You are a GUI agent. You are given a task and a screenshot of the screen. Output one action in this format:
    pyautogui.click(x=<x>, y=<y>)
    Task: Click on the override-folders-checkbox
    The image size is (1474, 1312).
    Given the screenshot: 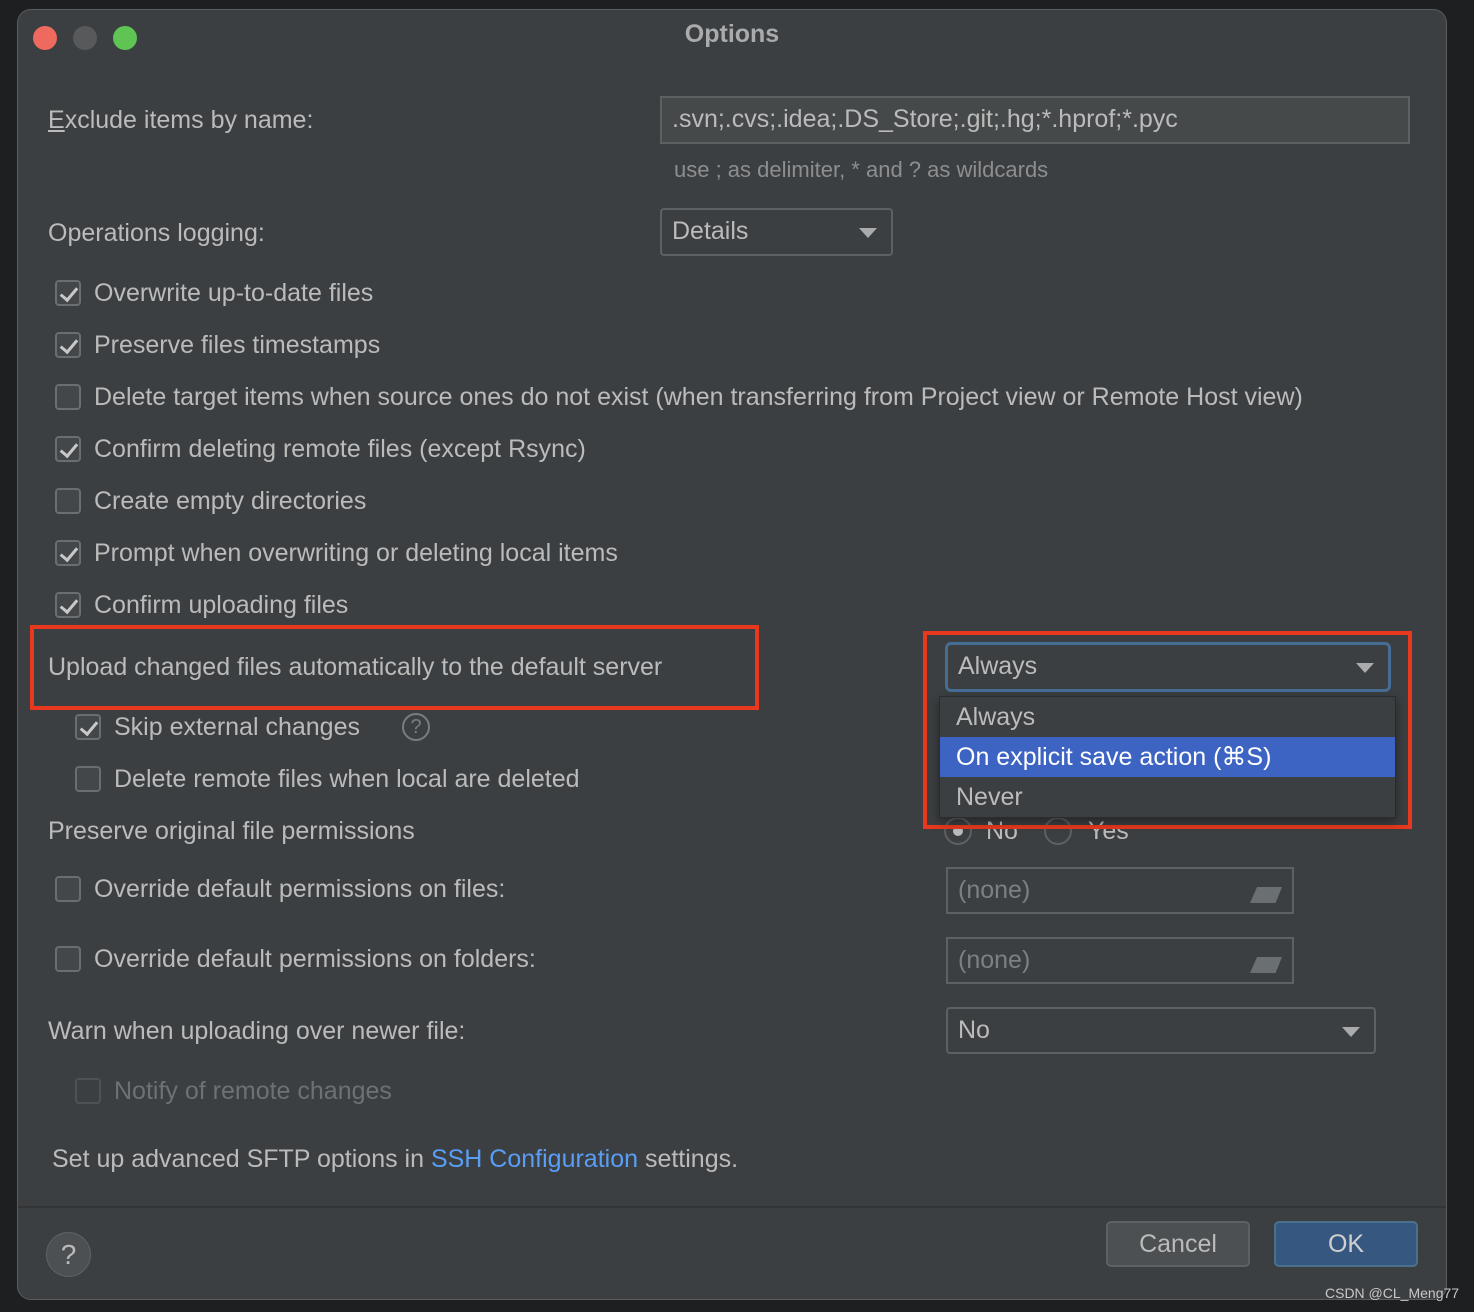 What is the action you would take?
    pyautogui.click(x=68, y=959)
    